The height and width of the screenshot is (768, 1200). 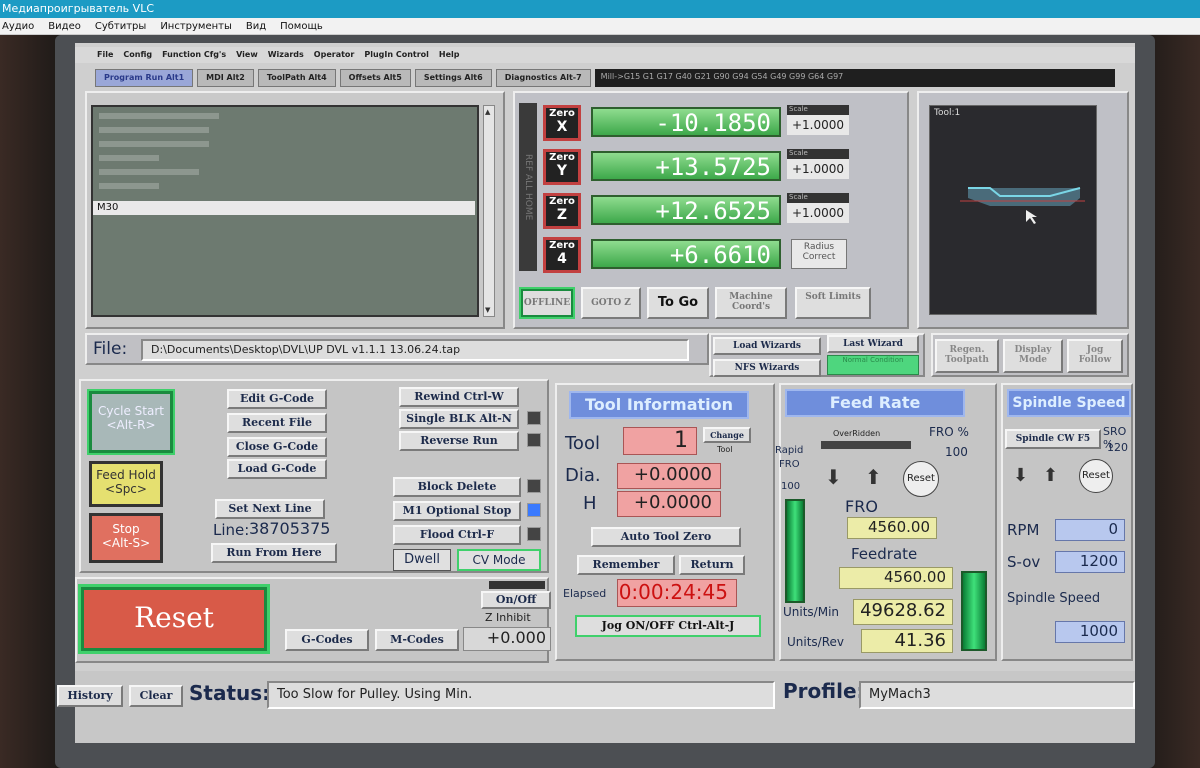 I want to click on menu-view: Вид, so click(x=256, y=26).